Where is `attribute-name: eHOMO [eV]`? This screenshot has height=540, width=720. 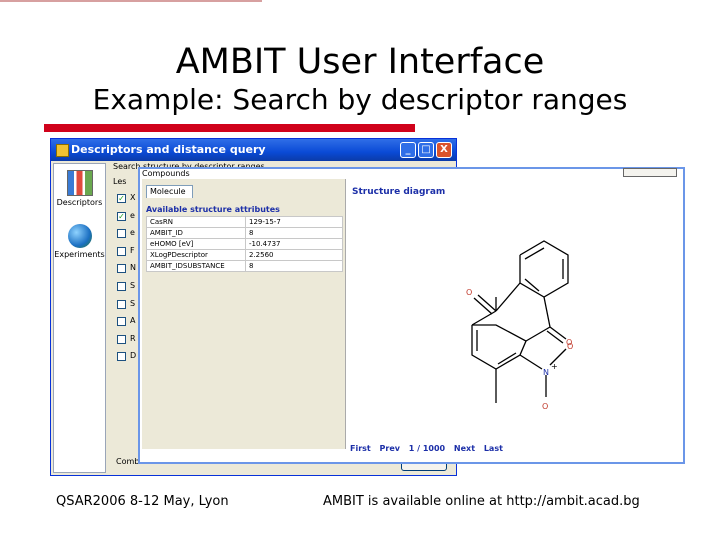
attribute-name: eHOMO [eV] is located at coordinates (196, 244).